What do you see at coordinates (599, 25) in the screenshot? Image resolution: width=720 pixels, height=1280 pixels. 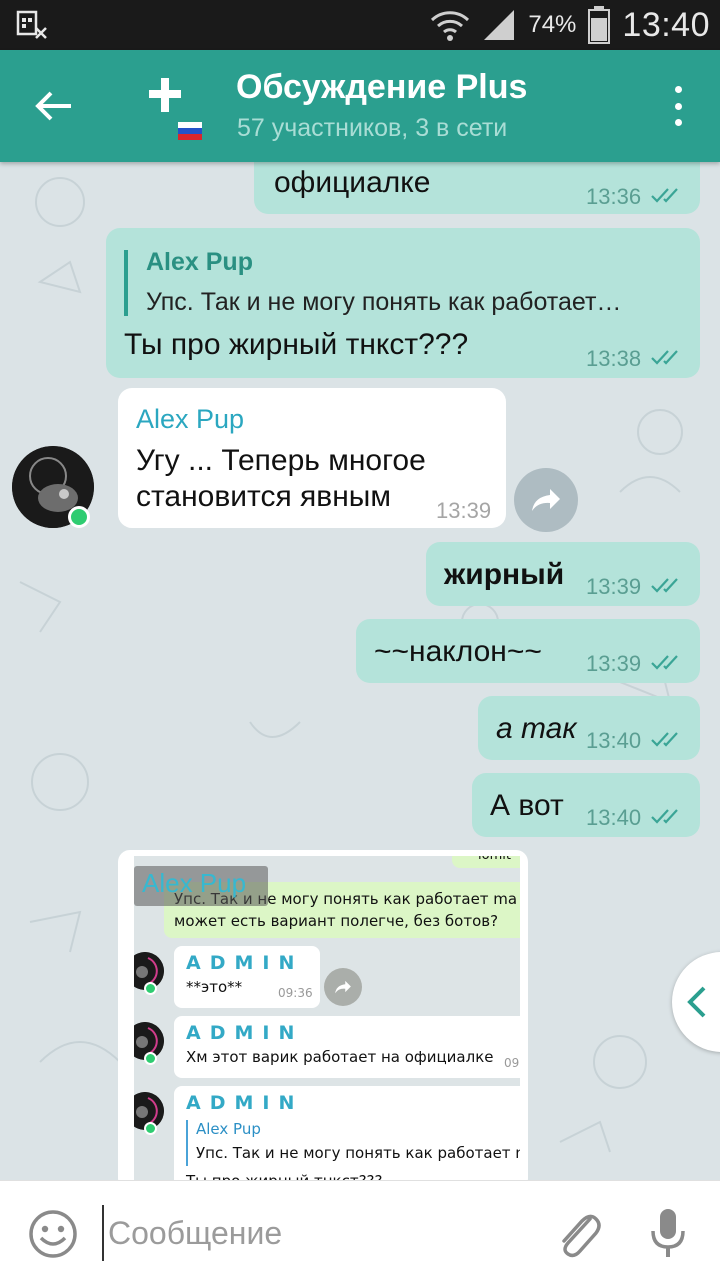 I see `battery-icon` at bounding box center [599, 25].